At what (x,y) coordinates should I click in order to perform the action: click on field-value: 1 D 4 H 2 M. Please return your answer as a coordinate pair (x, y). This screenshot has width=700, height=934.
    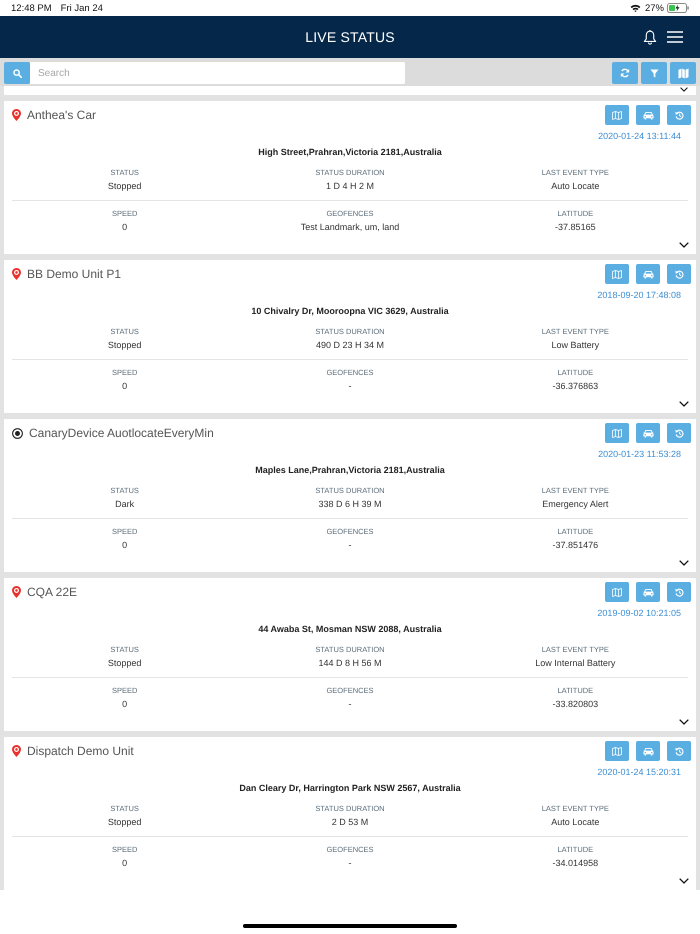
    Looking at the image, I should click on (350, 186).